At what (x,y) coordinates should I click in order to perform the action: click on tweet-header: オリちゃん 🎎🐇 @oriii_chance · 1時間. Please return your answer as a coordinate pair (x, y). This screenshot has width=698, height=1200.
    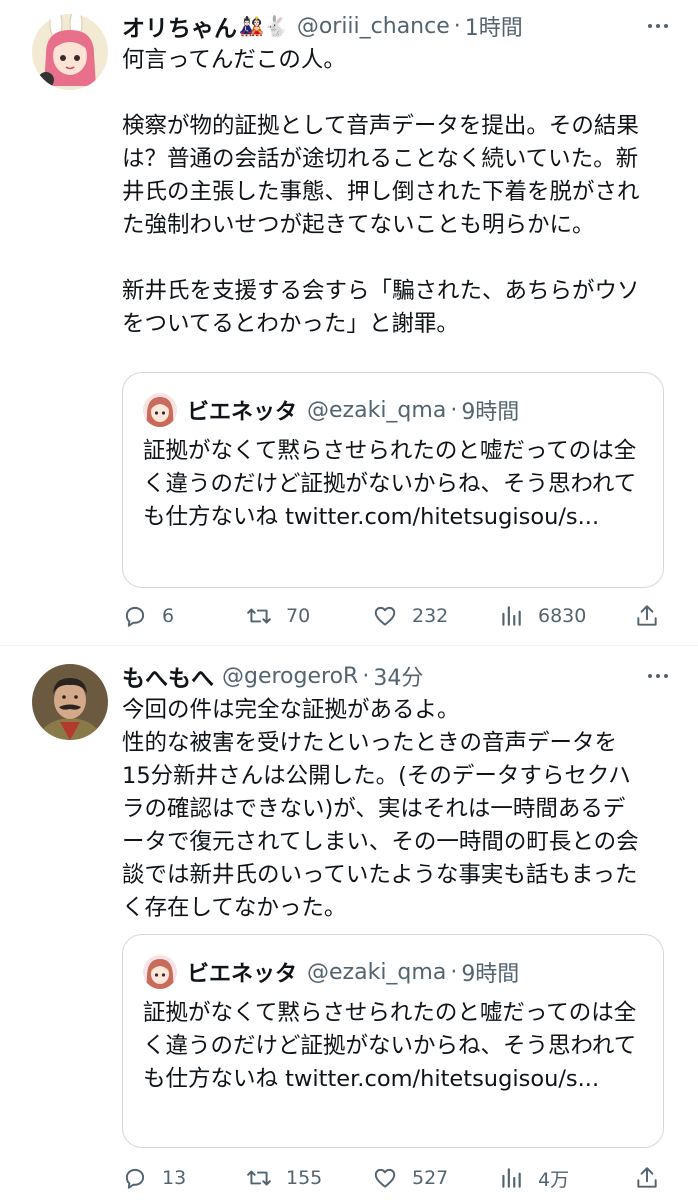
    Looking at the image, I should click on (395, 26).